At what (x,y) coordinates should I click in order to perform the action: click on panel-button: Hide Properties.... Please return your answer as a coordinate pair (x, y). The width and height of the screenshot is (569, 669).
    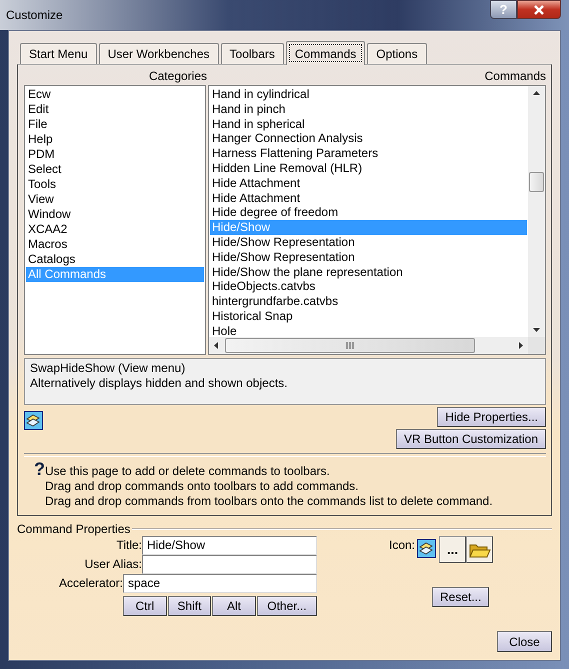
    Looking at the image, I should click on (491, 417).